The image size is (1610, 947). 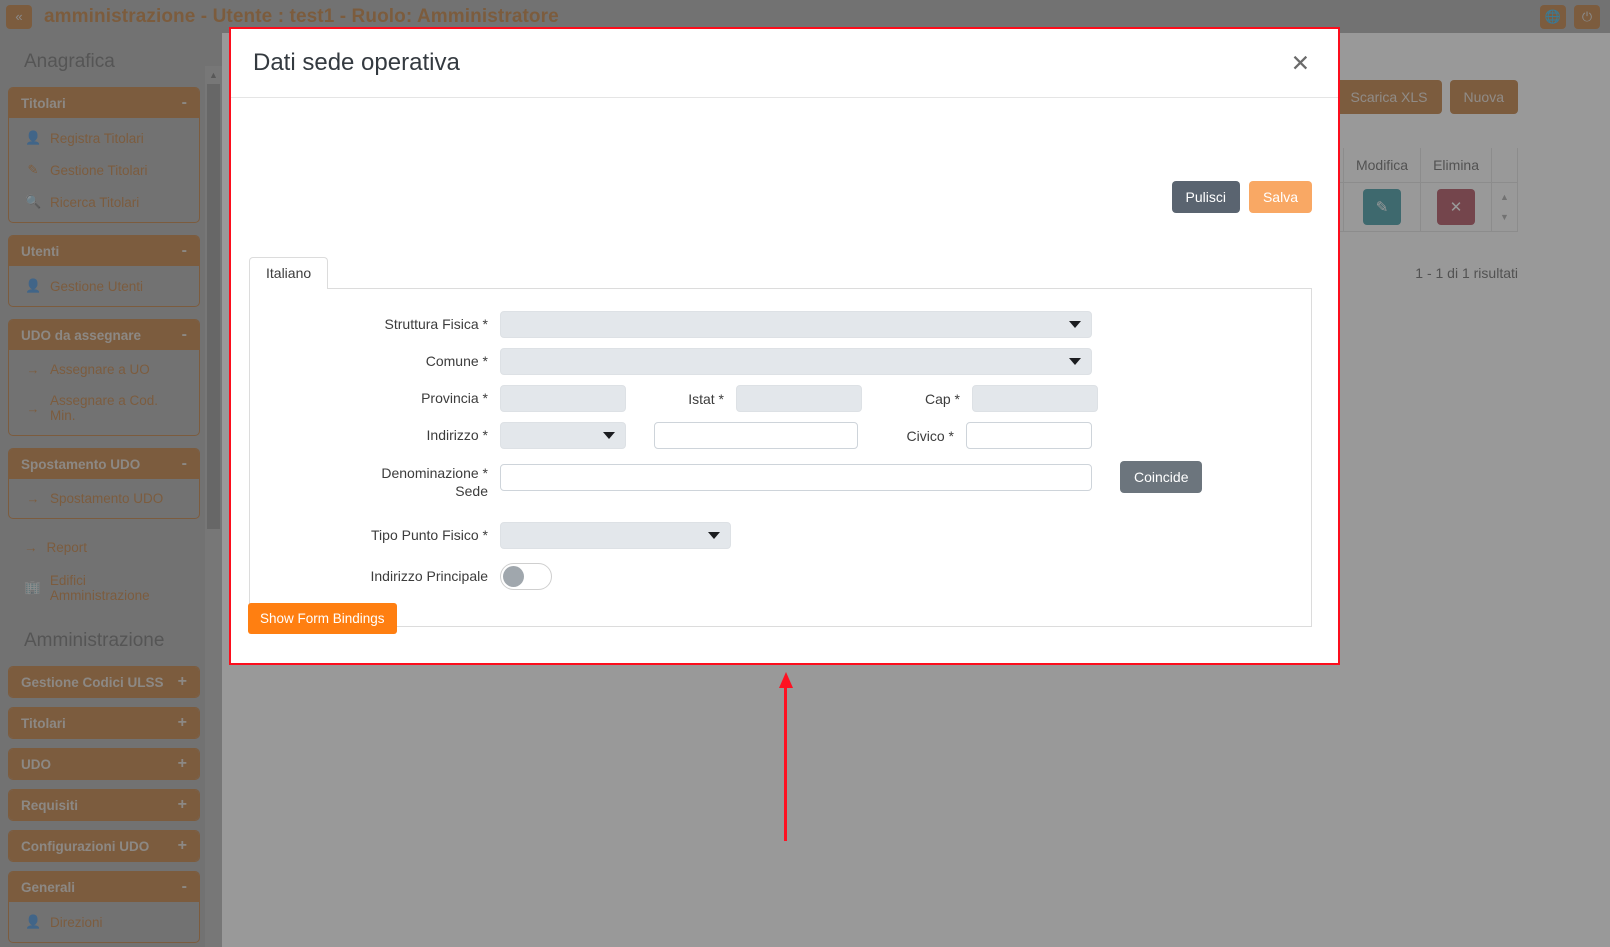 What do you see at coordinates (780, 535) in the screenshot?
I see `row-tipo-punto-fisico: Tipo Punto Fisico *` at bounding box center [780, 535].